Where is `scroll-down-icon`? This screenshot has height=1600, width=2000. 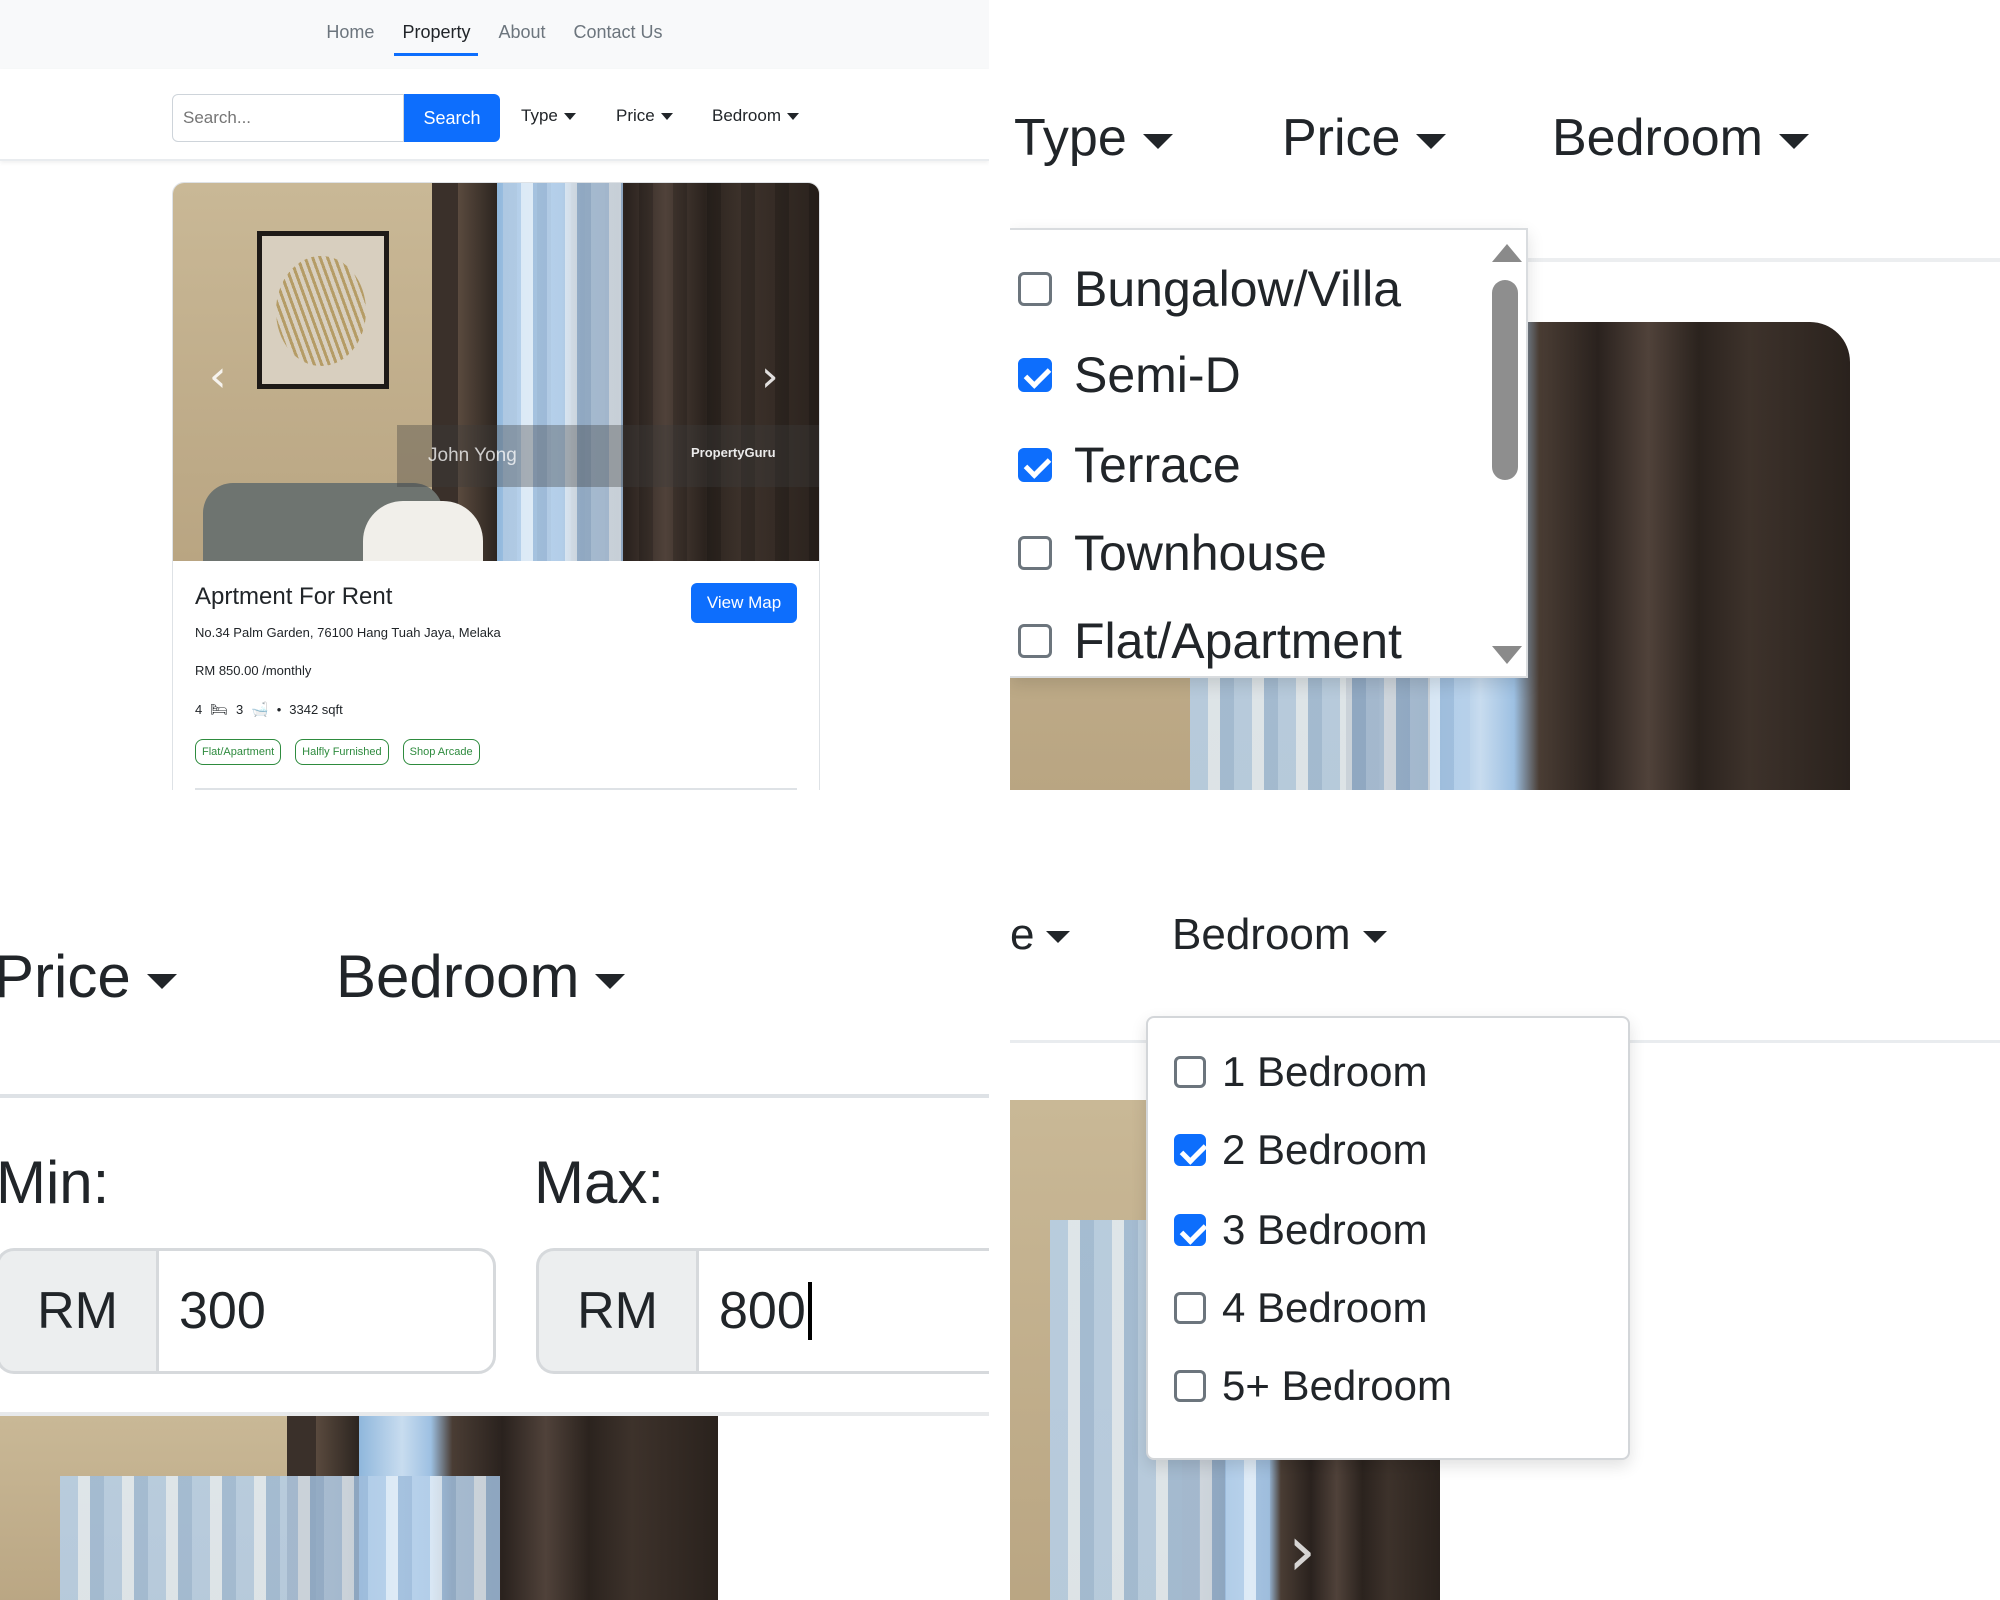
scroll-down-icon is located at coordinates (1507, 655).